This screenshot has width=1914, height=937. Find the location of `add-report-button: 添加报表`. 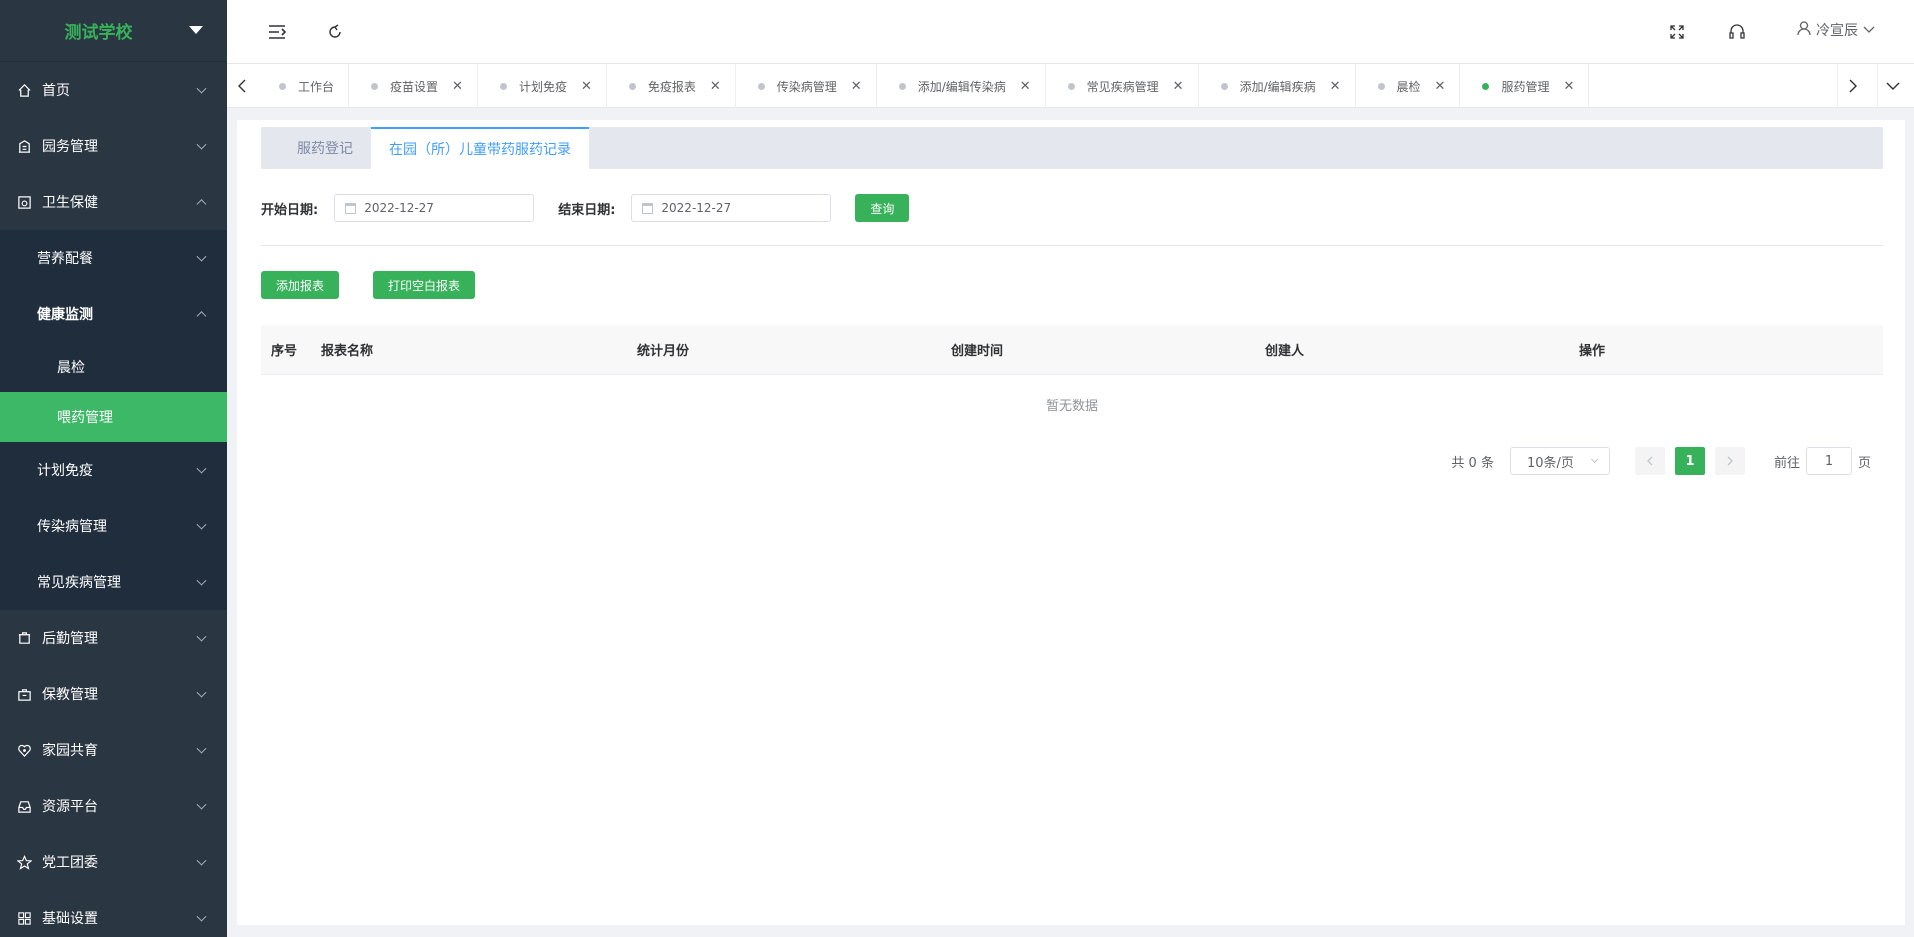

add-report-button: 添加报表 is located at coordinates (300, 285).